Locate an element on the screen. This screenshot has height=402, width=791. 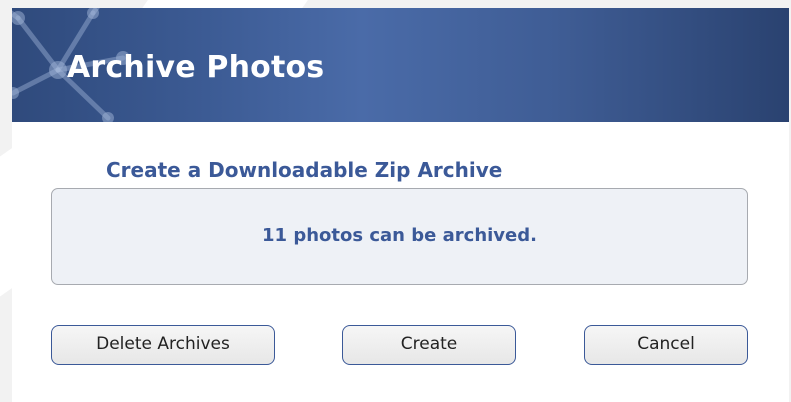
cancel-button: Cancel is located at coordinates (666, 345).